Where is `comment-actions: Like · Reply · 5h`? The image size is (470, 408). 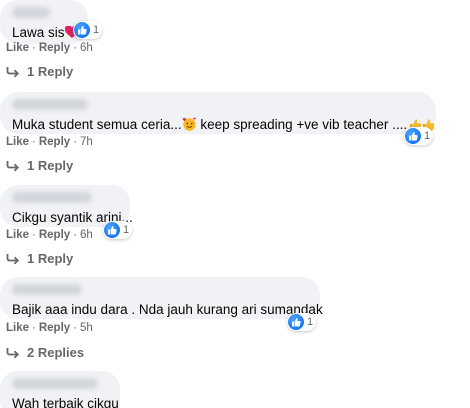 comment-actions: Like · Reply · 5h is located at coordinates (49, 328).